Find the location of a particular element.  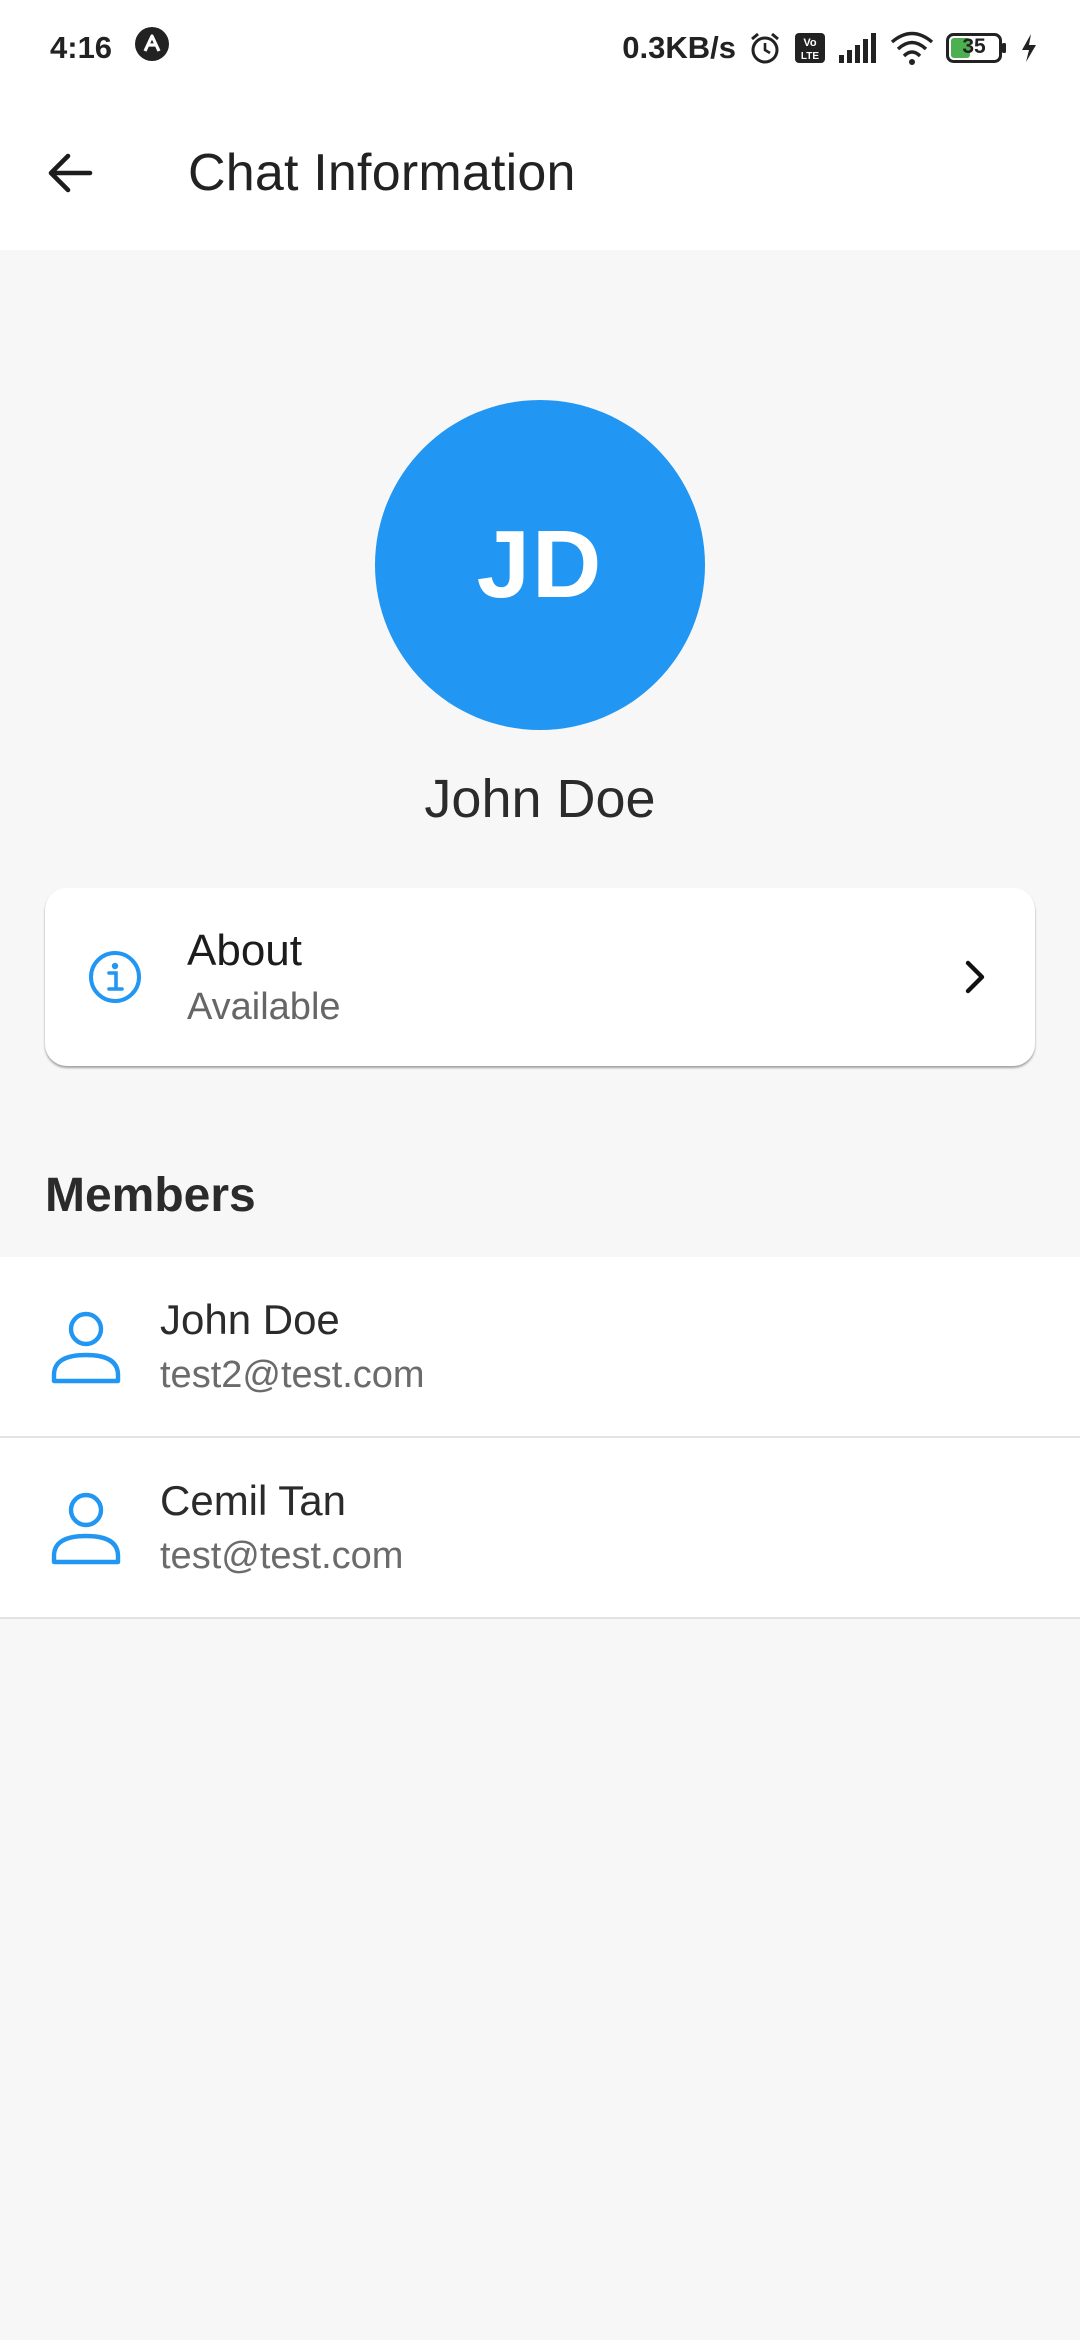

avatar: JD is located at coordinates (540, 565).